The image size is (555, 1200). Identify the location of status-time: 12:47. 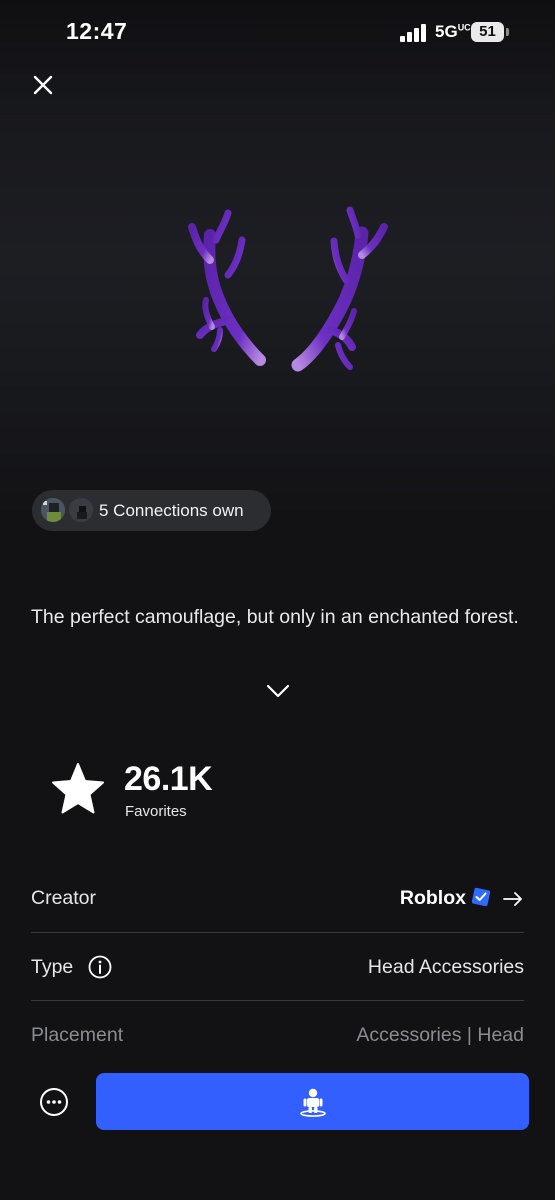
(97, 31).